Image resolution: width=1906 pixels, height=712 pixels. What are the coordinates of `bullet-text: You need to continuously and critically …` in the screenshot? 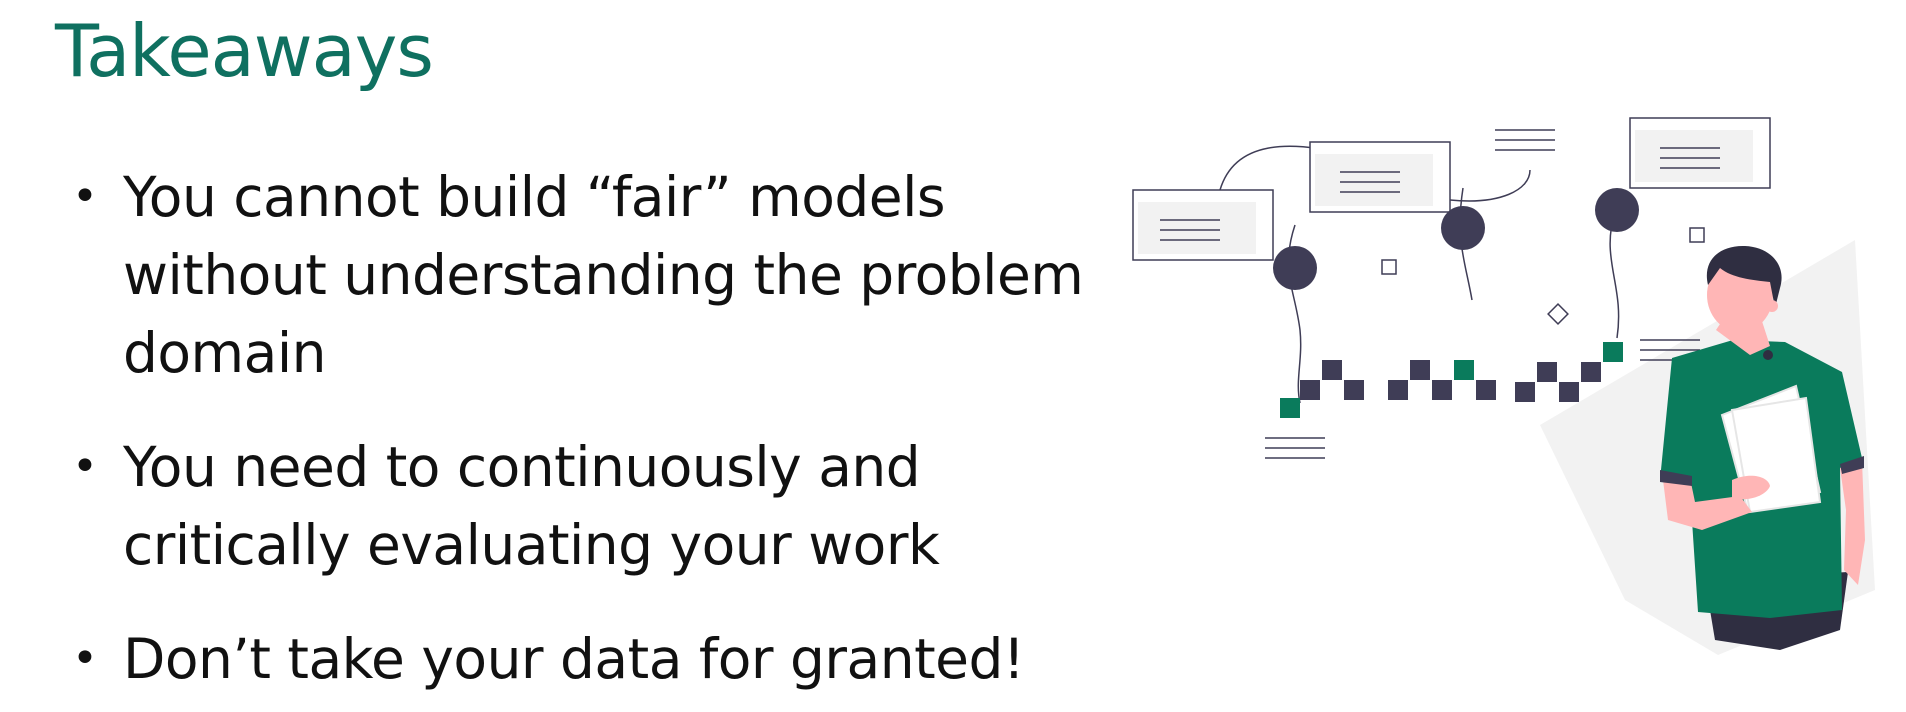 It's located at (531, 506).